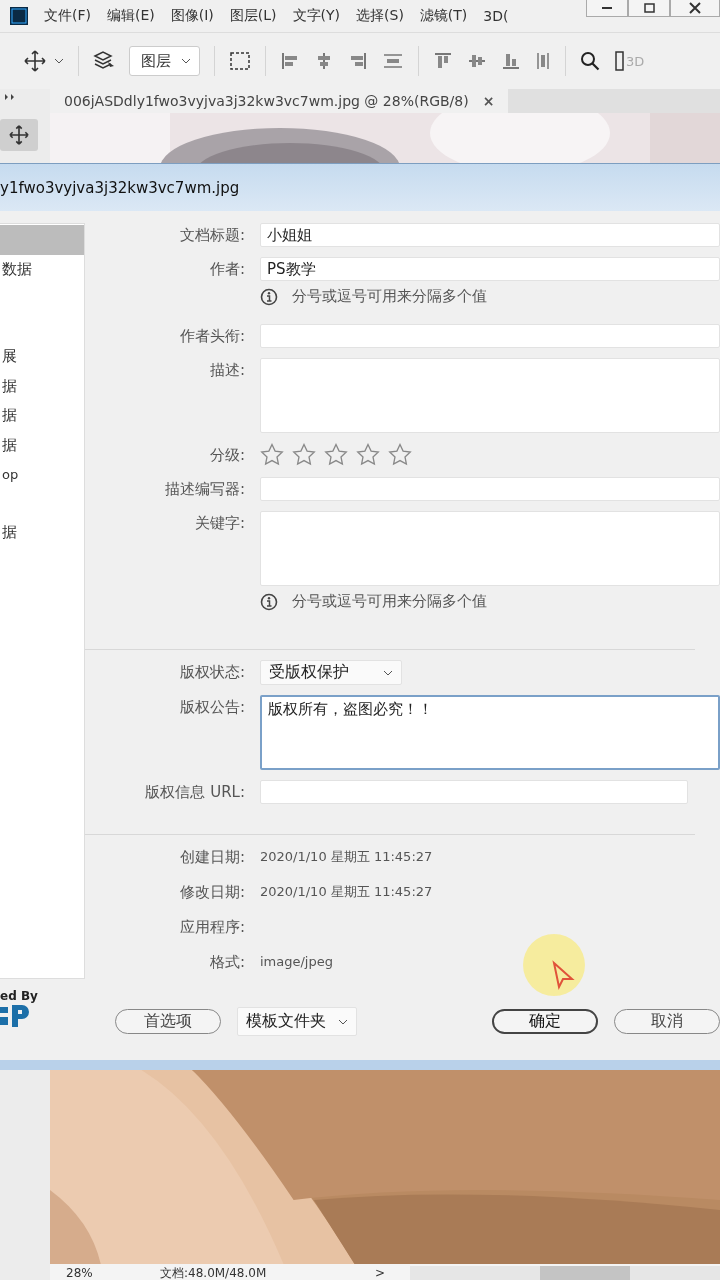  Describe the element at coordinates (204, 489) in the screenshot. I see `field-label: 描述编写器:` at that location.